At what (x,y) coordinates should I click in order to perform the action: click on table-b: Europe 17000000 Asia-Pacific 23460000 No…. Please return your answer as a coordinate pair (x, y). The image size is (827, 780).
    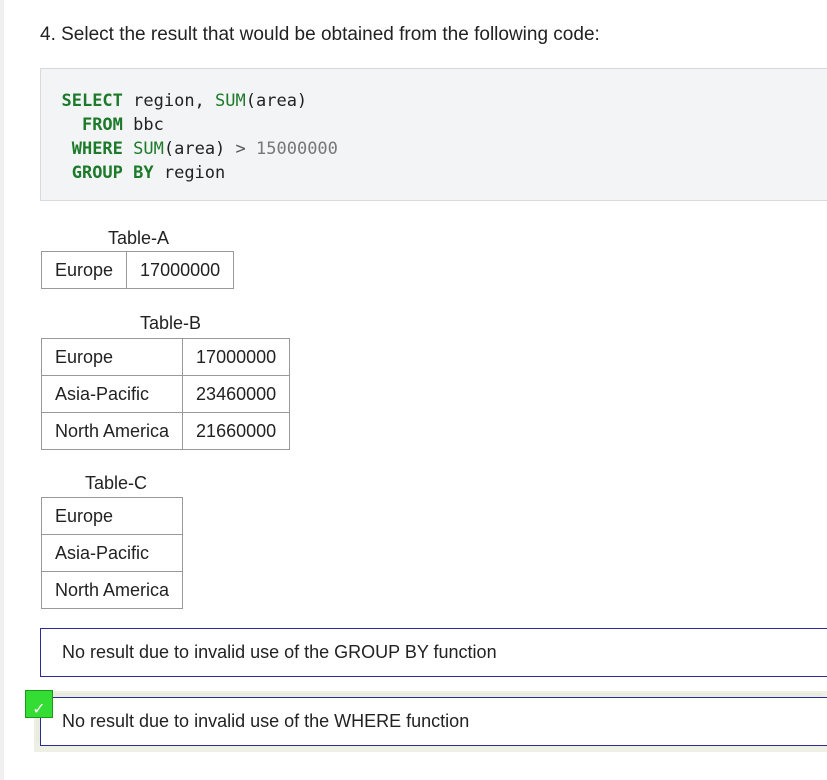
    Looking at the image, I should click on (165, 394).